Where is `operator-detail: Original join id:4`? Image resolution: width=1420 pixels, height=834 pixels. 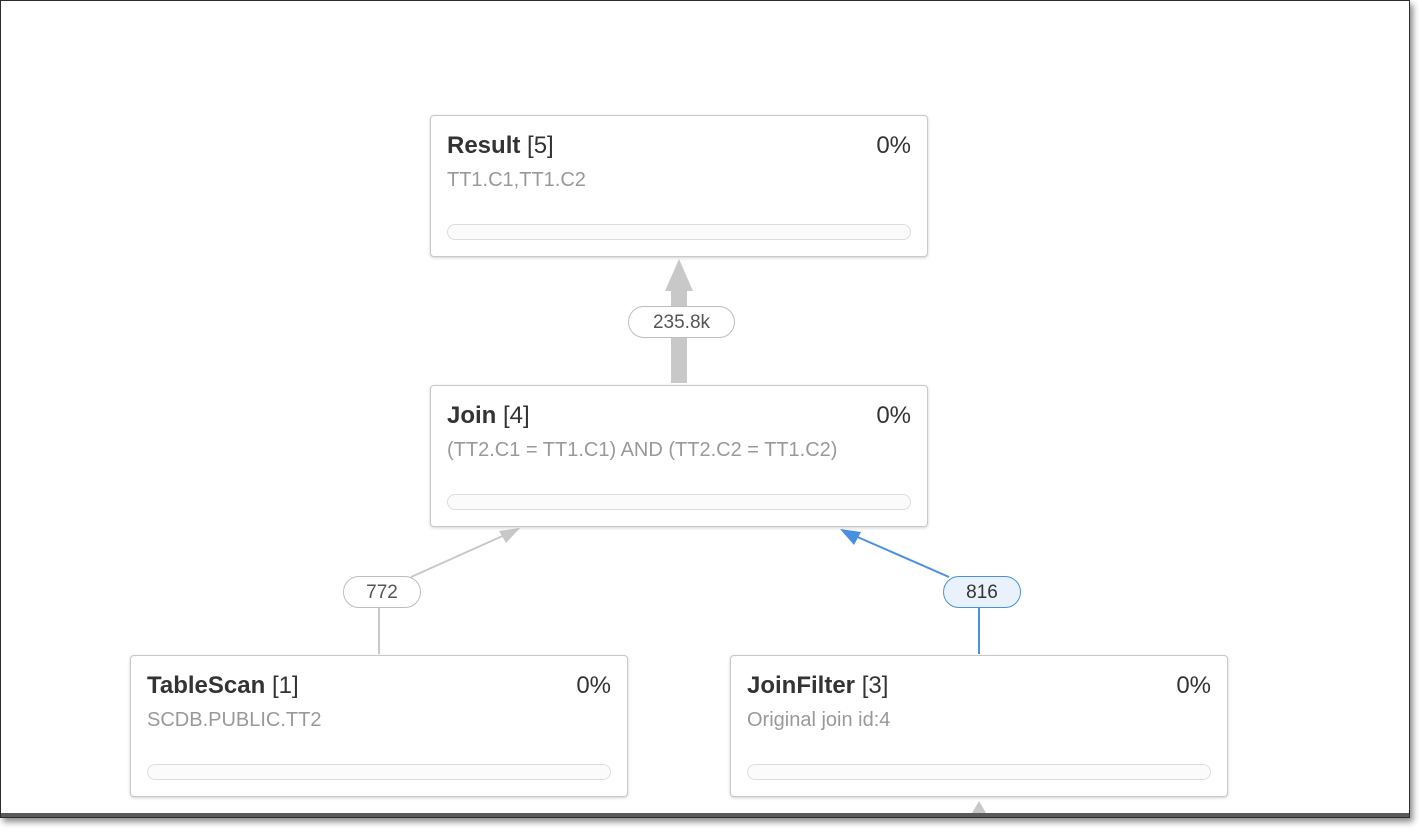 operator-detail: Original join id:4 is located at coordinates (819, 720).